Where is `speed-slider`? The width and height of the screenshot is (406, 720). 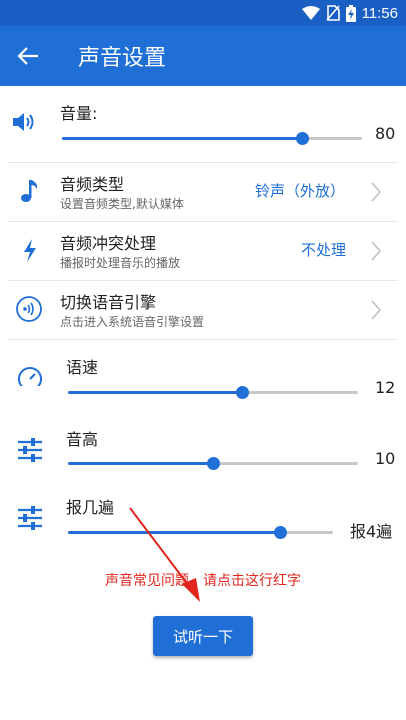 speed-slider is located at coordinates (213, 392).